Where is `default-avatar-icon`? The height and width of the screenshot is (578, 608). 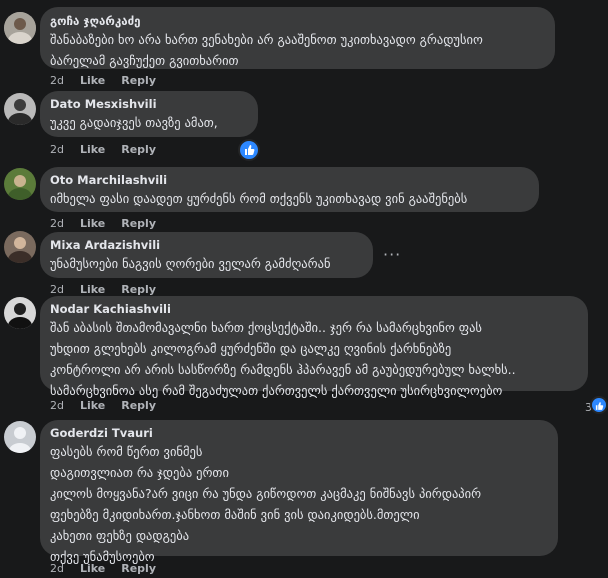
default-avatar-icon is located at coordinates (20, 437).